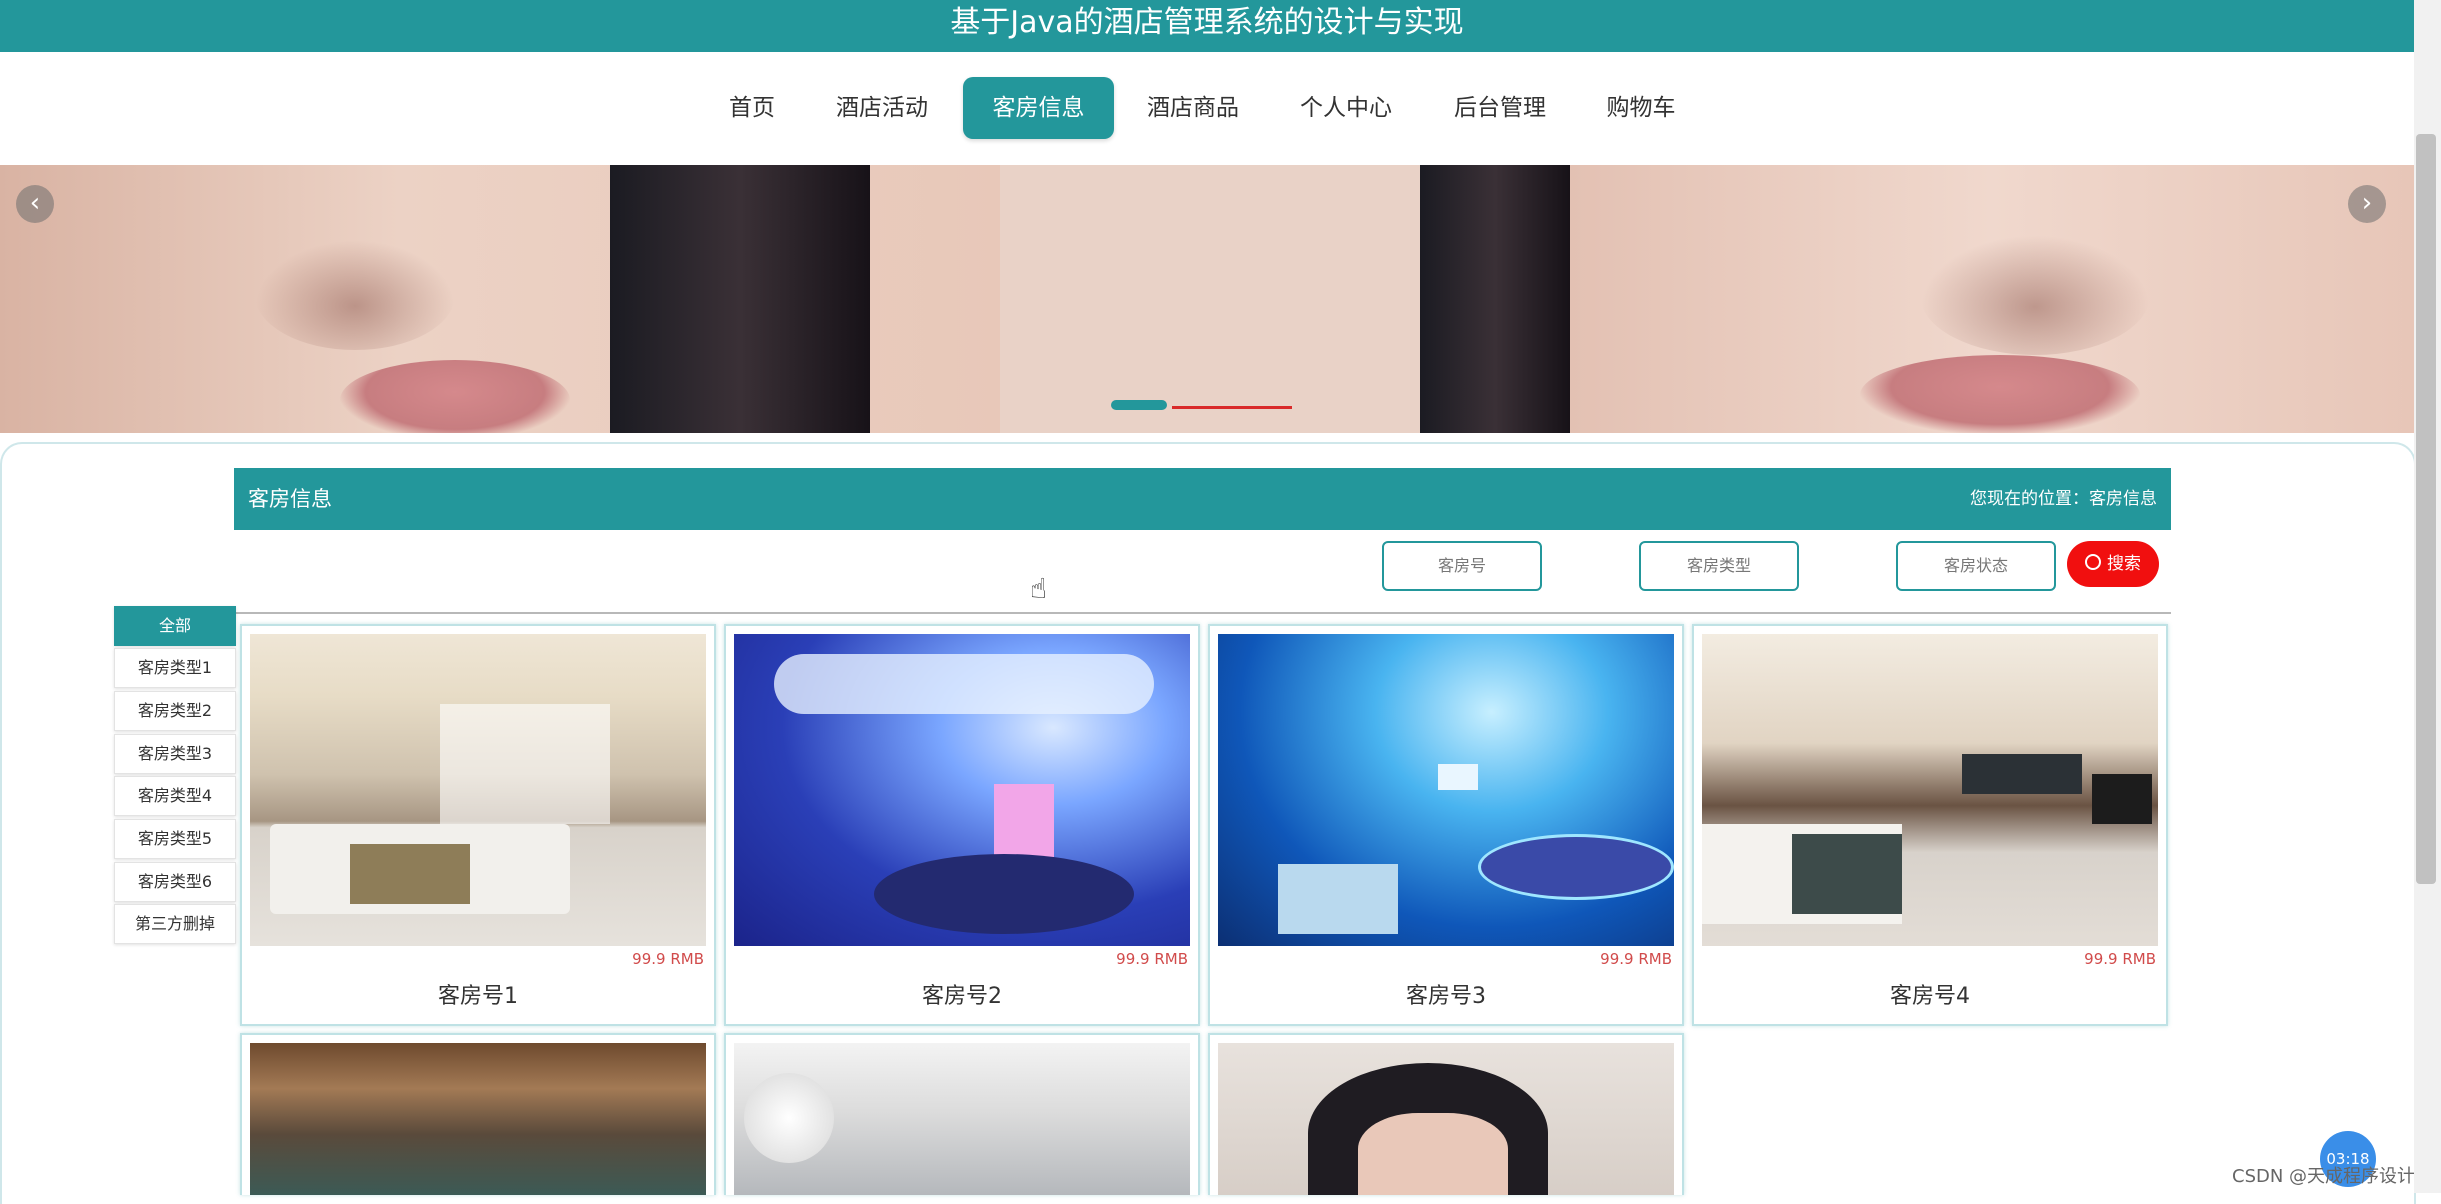  What do you see at coordinates (175, 668) in the screenshot?
I see `category-type-1: 客房类型1` at bounding box center [175, 668].